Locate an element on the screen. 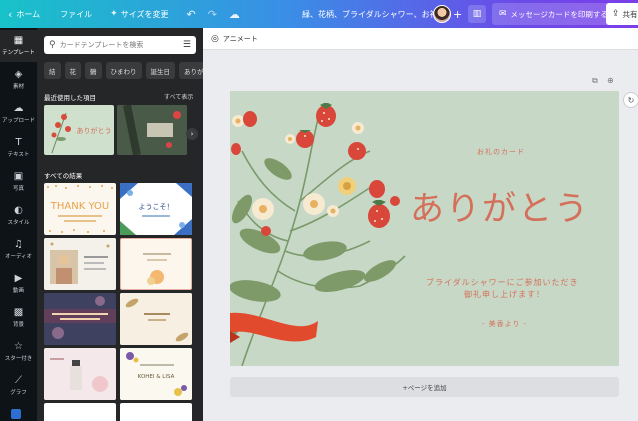 The height and width of the screenshot is (421, 638). chip-keyword: 花 is located at coordinates (72, 70).